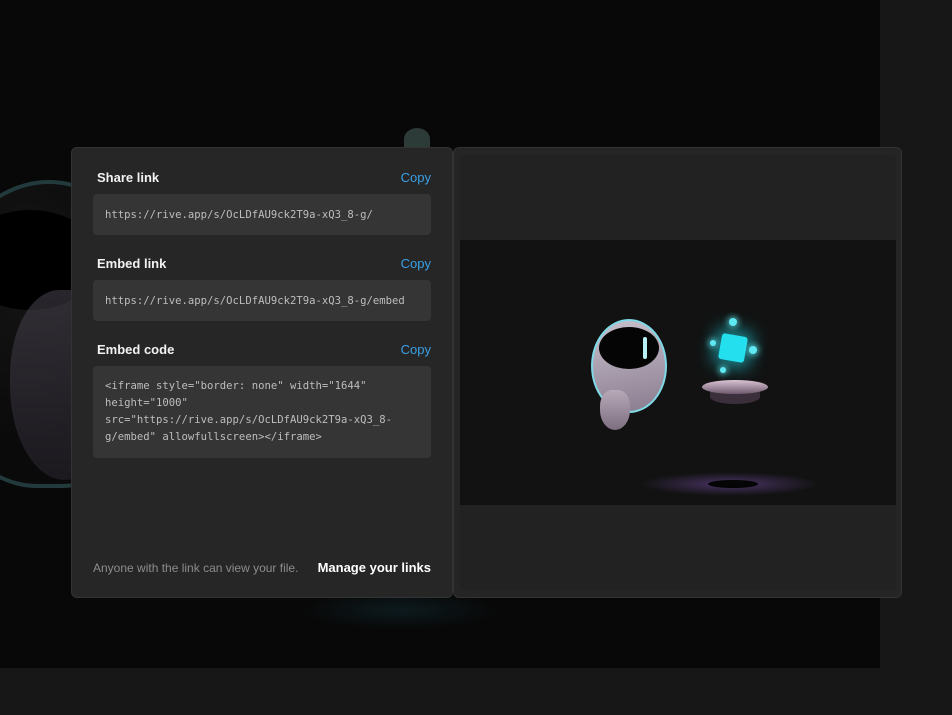  Describe the element at coordinates (615, 410) in the screenshot. I see `robot-tail` at that location.